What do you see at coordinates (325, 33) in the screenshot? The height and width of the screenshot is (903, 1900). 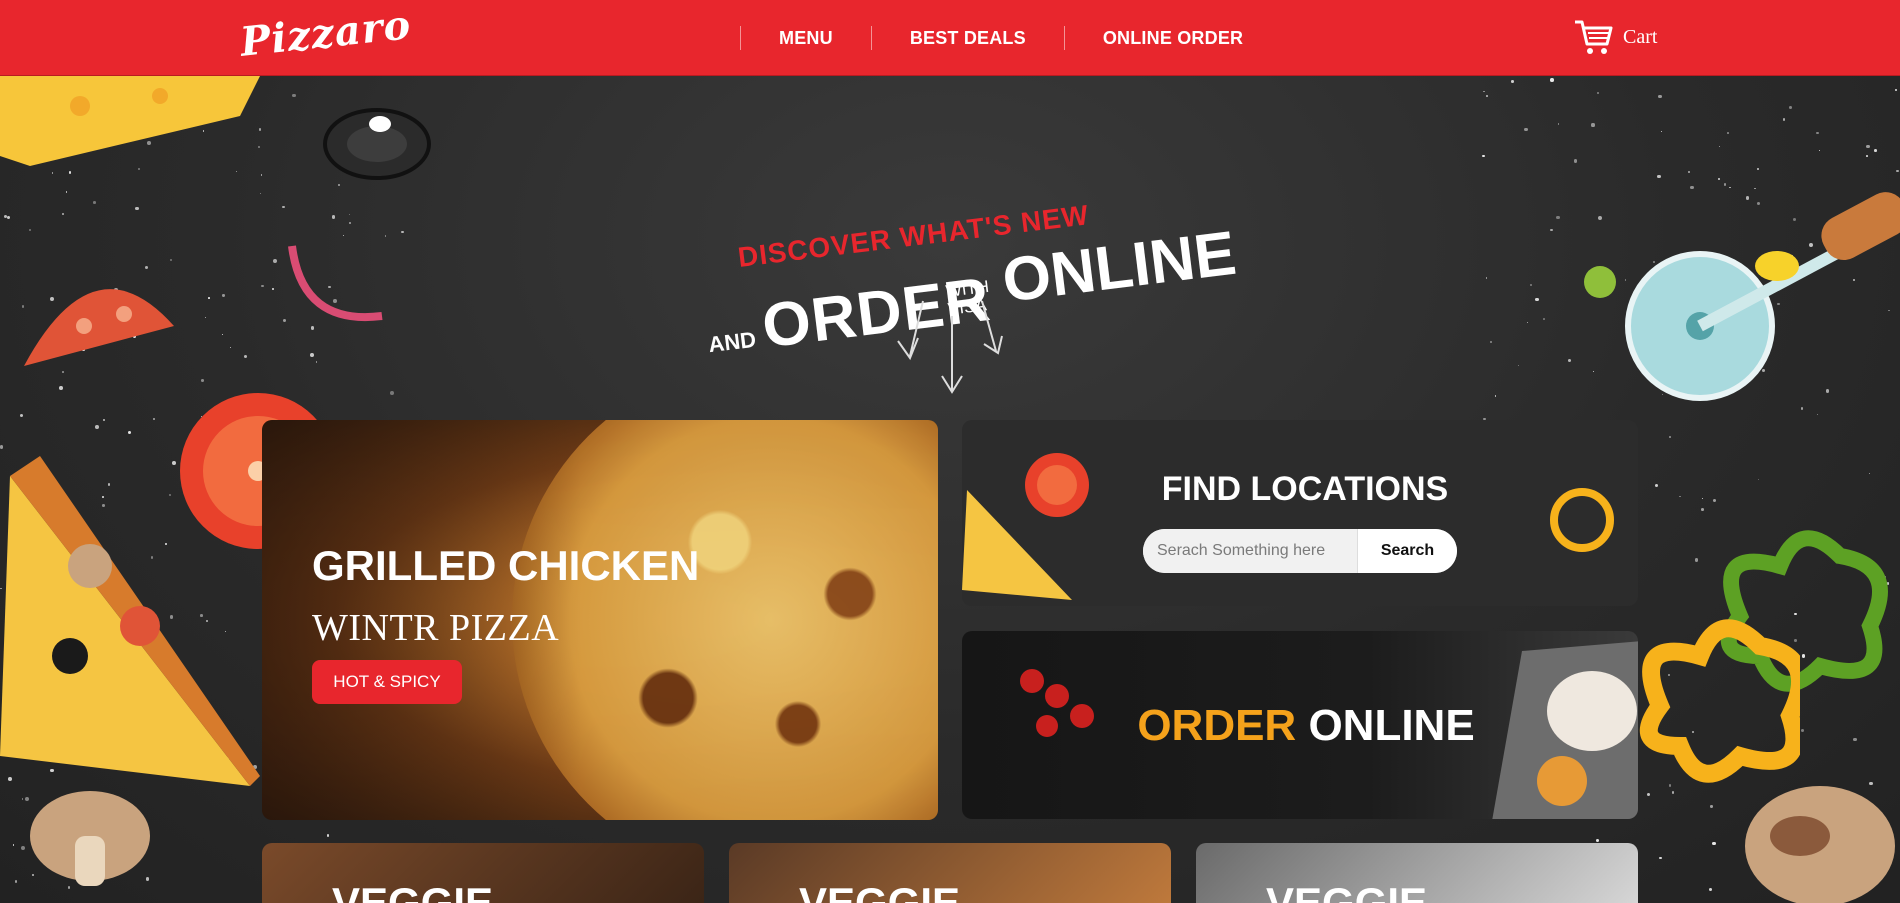 I see `site-logo: Pizzaro` at bounding box center [325, 33].